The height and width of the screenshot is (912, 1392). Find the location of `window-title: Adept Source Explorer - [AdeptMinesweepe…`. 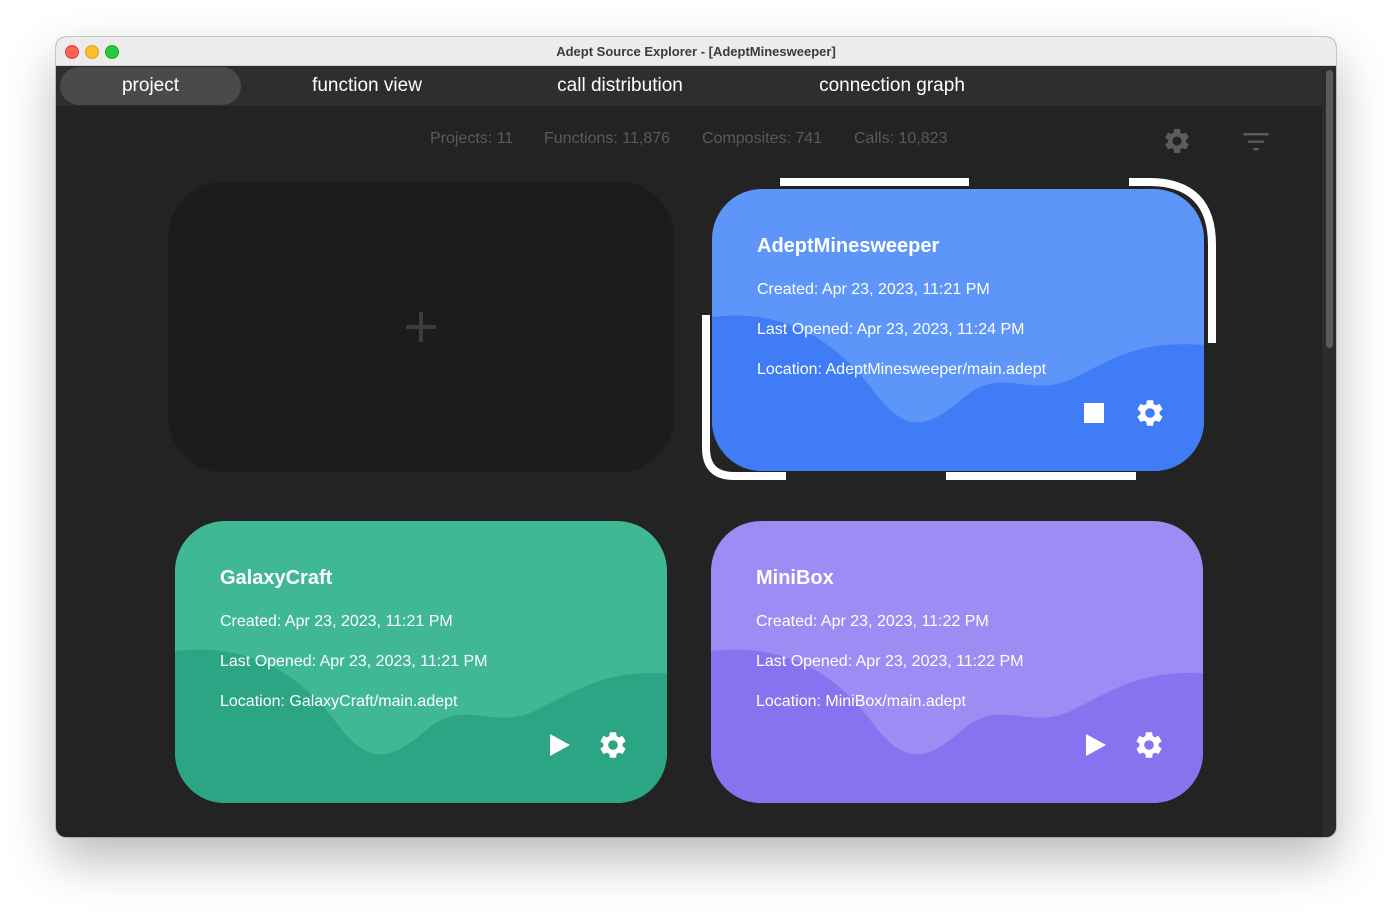

window-title: Adept Source Explorer - [AdeptMinesweepe… is located at coordinates (696, 51).